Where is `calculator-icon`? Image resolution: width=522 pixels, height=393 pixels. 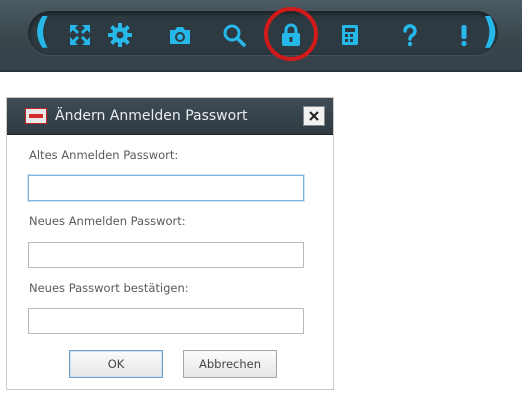 calculator-icon is located at coordinates (350, 35).